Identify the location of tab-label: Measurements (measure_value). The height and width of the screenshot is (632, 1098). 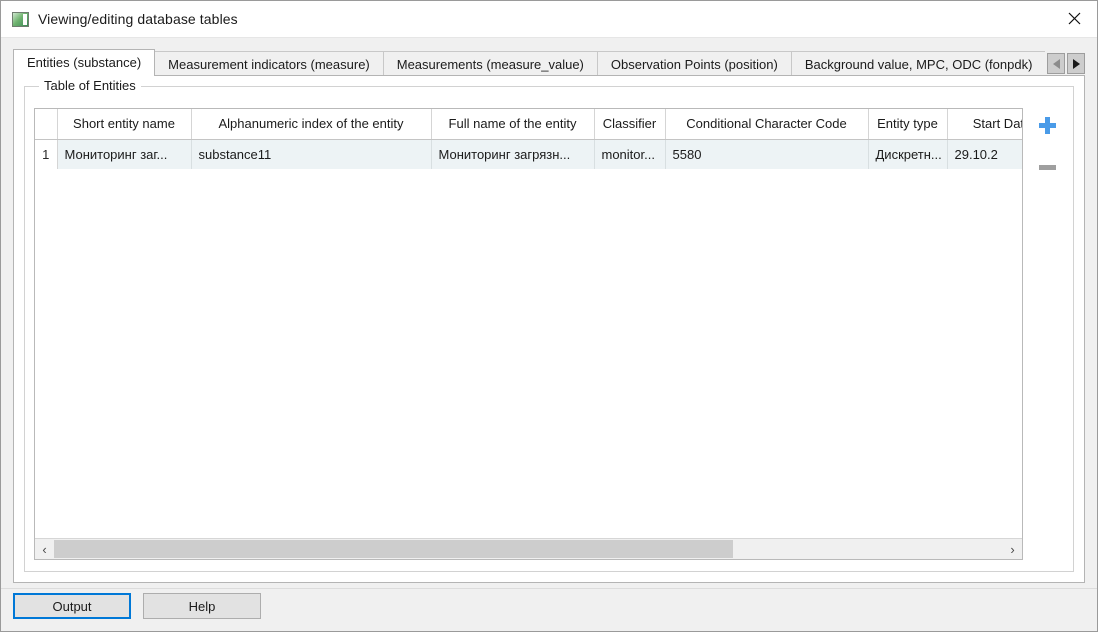
(490, 64).